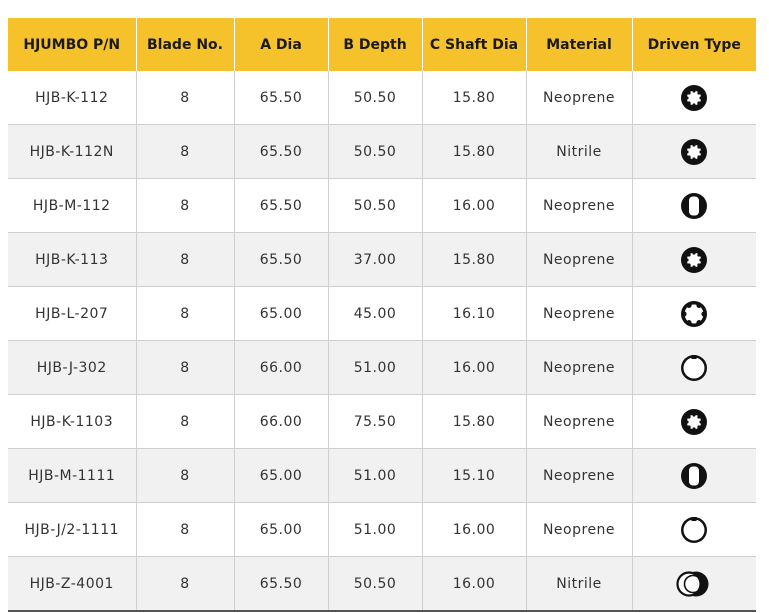 The image size is (769, 613). Describe the element at coordinates (72, 529) in the screenshot. I see `cell-part-number: HJB-J/2-1111` at that location.